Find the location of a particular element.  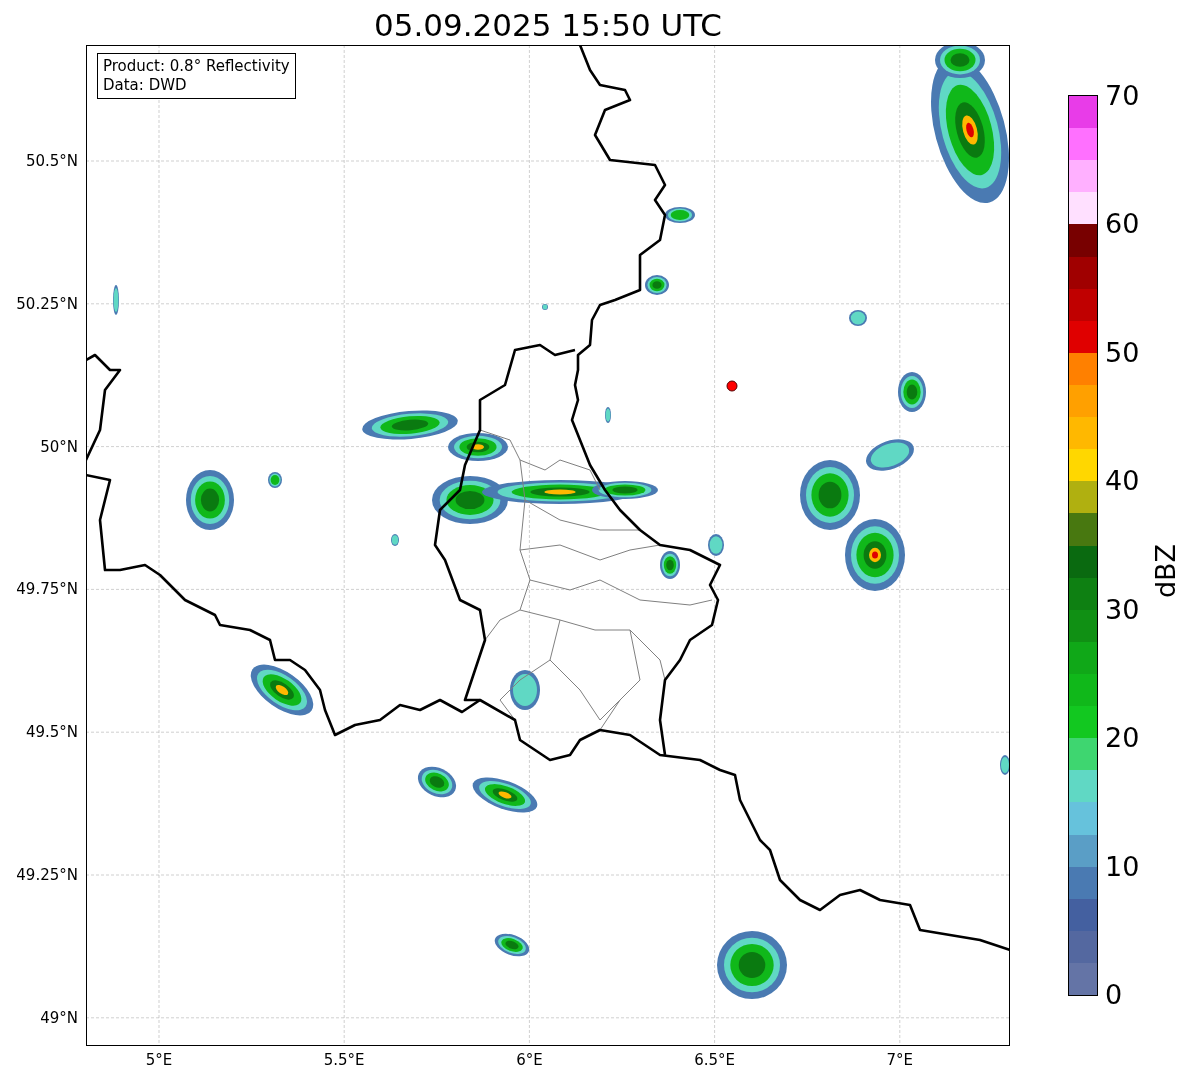

colorbar-tick-label: 40 is located at coordinates (1122, 481).